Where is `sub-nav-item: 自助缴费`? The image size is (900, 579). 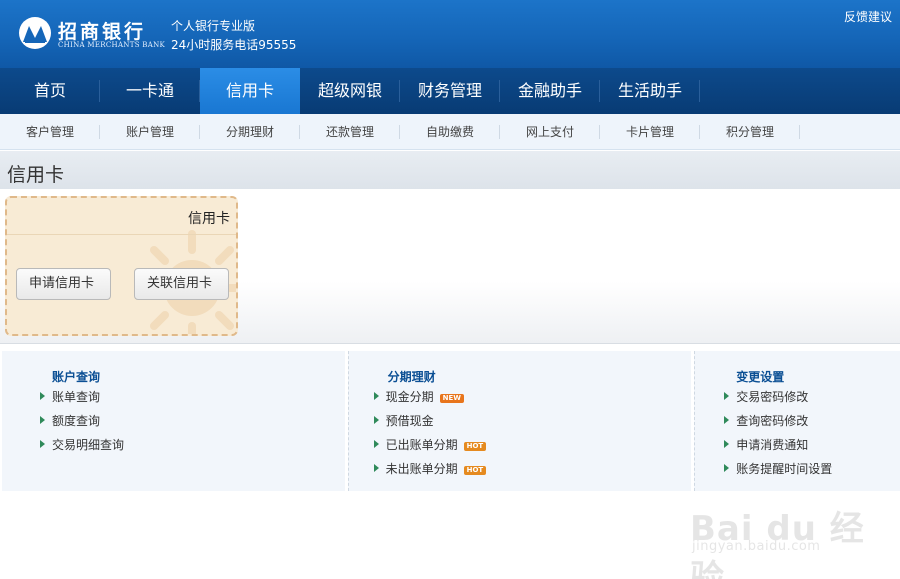
sub-nav-item: 自助缴费 is located at coordinates (450, 132).